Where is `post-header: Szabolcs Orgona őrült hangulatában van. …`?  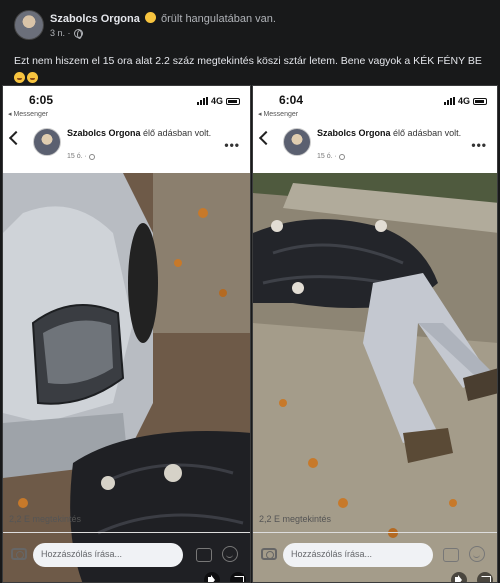
post-header: Szabolcs Orgona őrült hangulatában van. … is located at coordinates (250, 24).